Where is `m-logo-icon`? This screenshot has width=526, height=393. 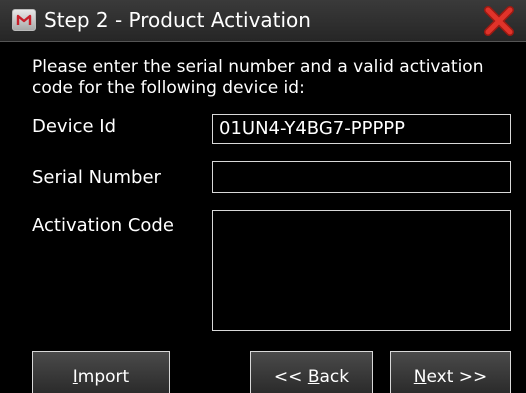 m-logo-icon is located at coordinates (24, 20).